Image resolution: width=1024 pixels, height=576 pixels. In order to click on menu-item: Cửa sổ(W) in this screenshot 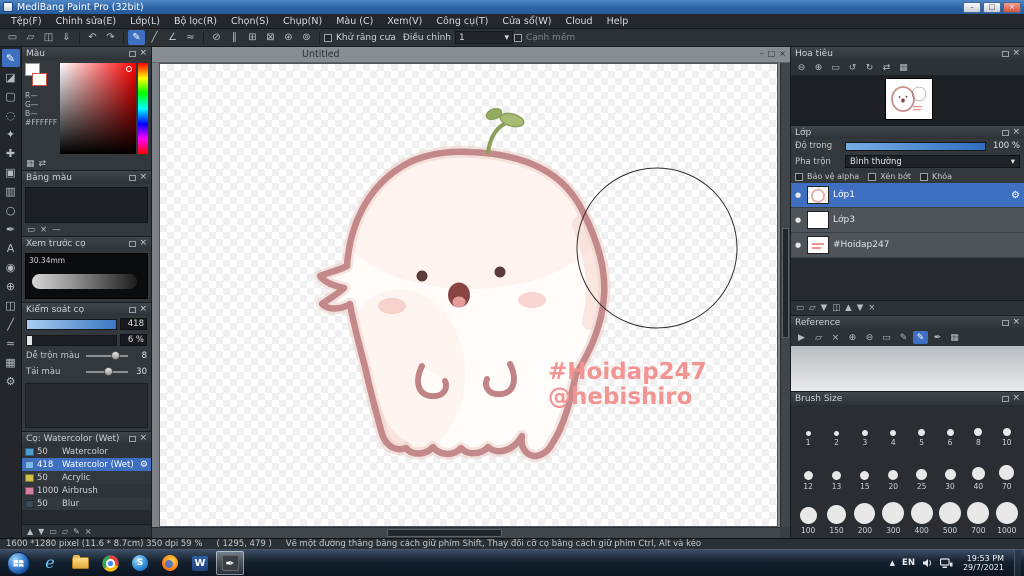, I will do `click(526, 21)`.